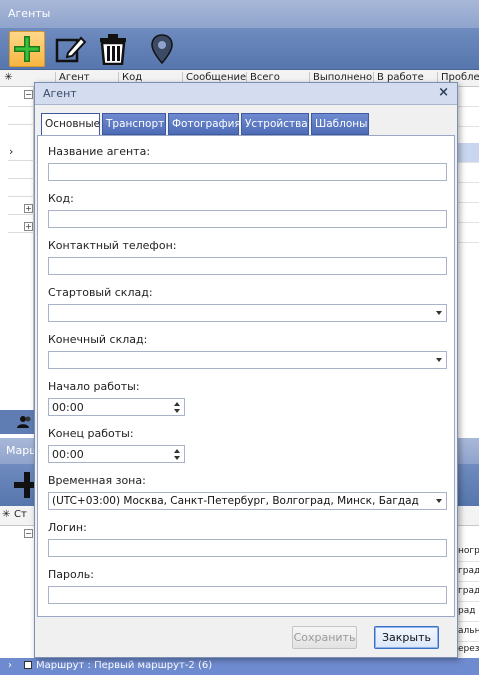 This screenshot has width=479, height=680. I want to click on edit-icon, so click(70, 49).